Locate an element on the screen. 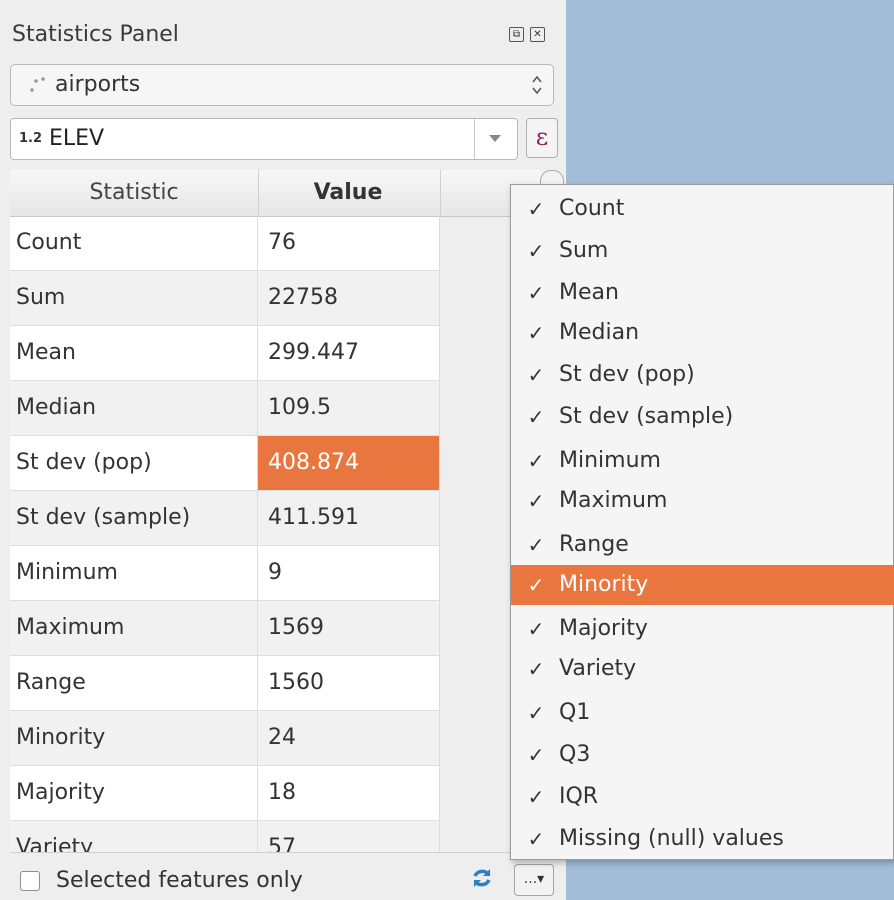 Image resolution: width=894 pixels, height=900 pixels. panel-title: Statistics Panel is located at coordinates (95, 34).